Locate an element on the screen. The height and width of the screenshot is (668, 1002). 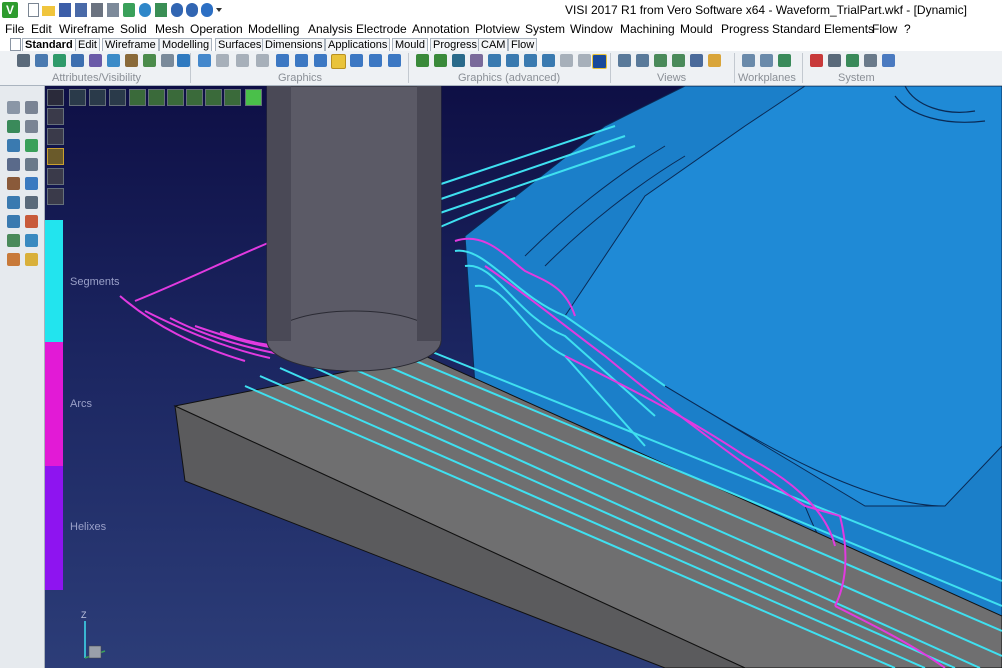
system-3-icon is located at coordinates (852, 60).